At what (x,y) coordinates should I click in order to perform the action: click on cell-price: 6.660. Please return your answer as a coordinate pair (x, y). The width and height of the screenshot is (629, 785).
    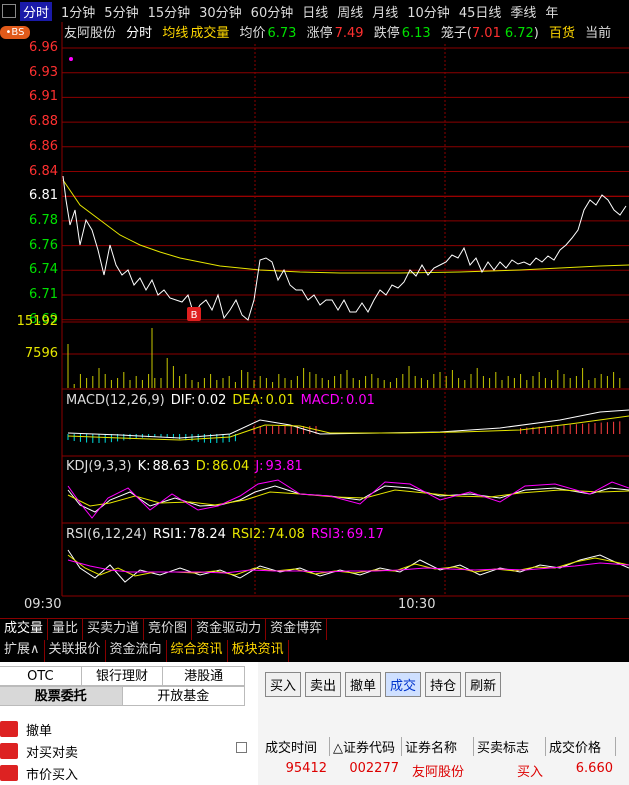
    Looking at the image, I should click on (594, 768).